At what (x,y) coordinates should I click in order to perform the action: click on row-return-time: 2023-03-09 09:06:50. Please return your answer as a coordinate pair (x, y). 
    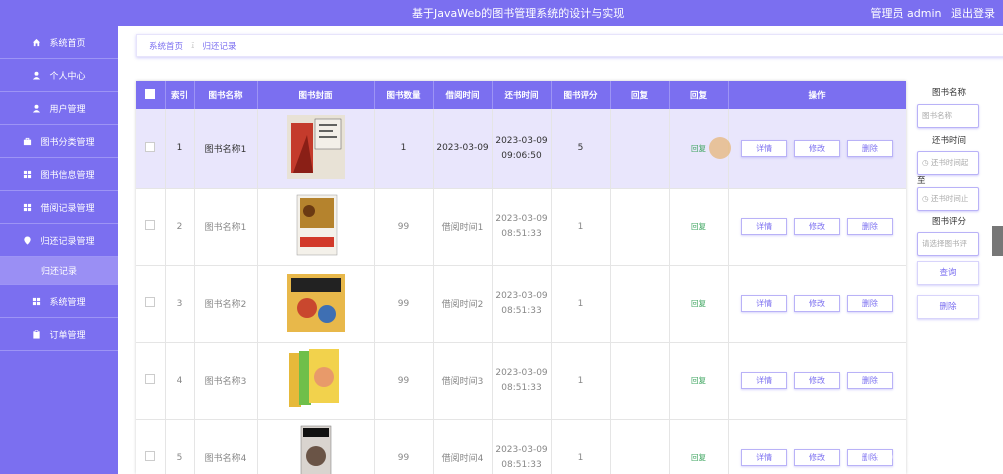
    Looking at the image, I should click on (522, 149).